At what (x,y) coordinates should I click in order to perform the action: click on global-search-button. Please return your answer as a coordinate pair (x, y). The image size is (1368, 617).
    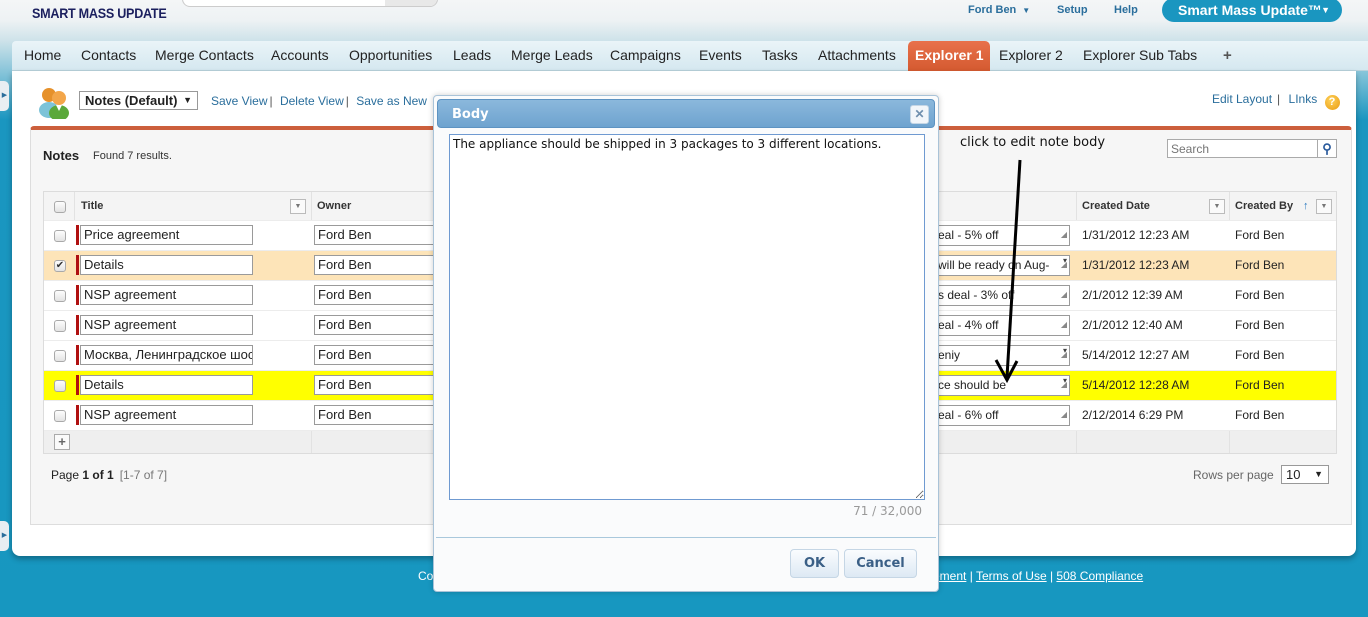
    Looking at the image, I should click on (411, 3).